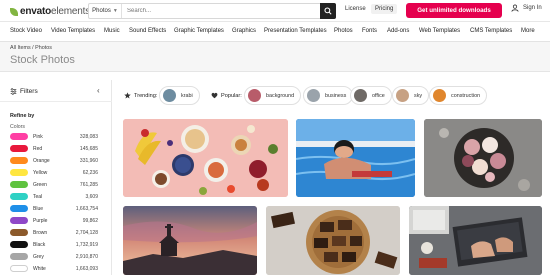 The height and width of the screenshot is (275, 550). I want to click on search-button, so click(328, 11).